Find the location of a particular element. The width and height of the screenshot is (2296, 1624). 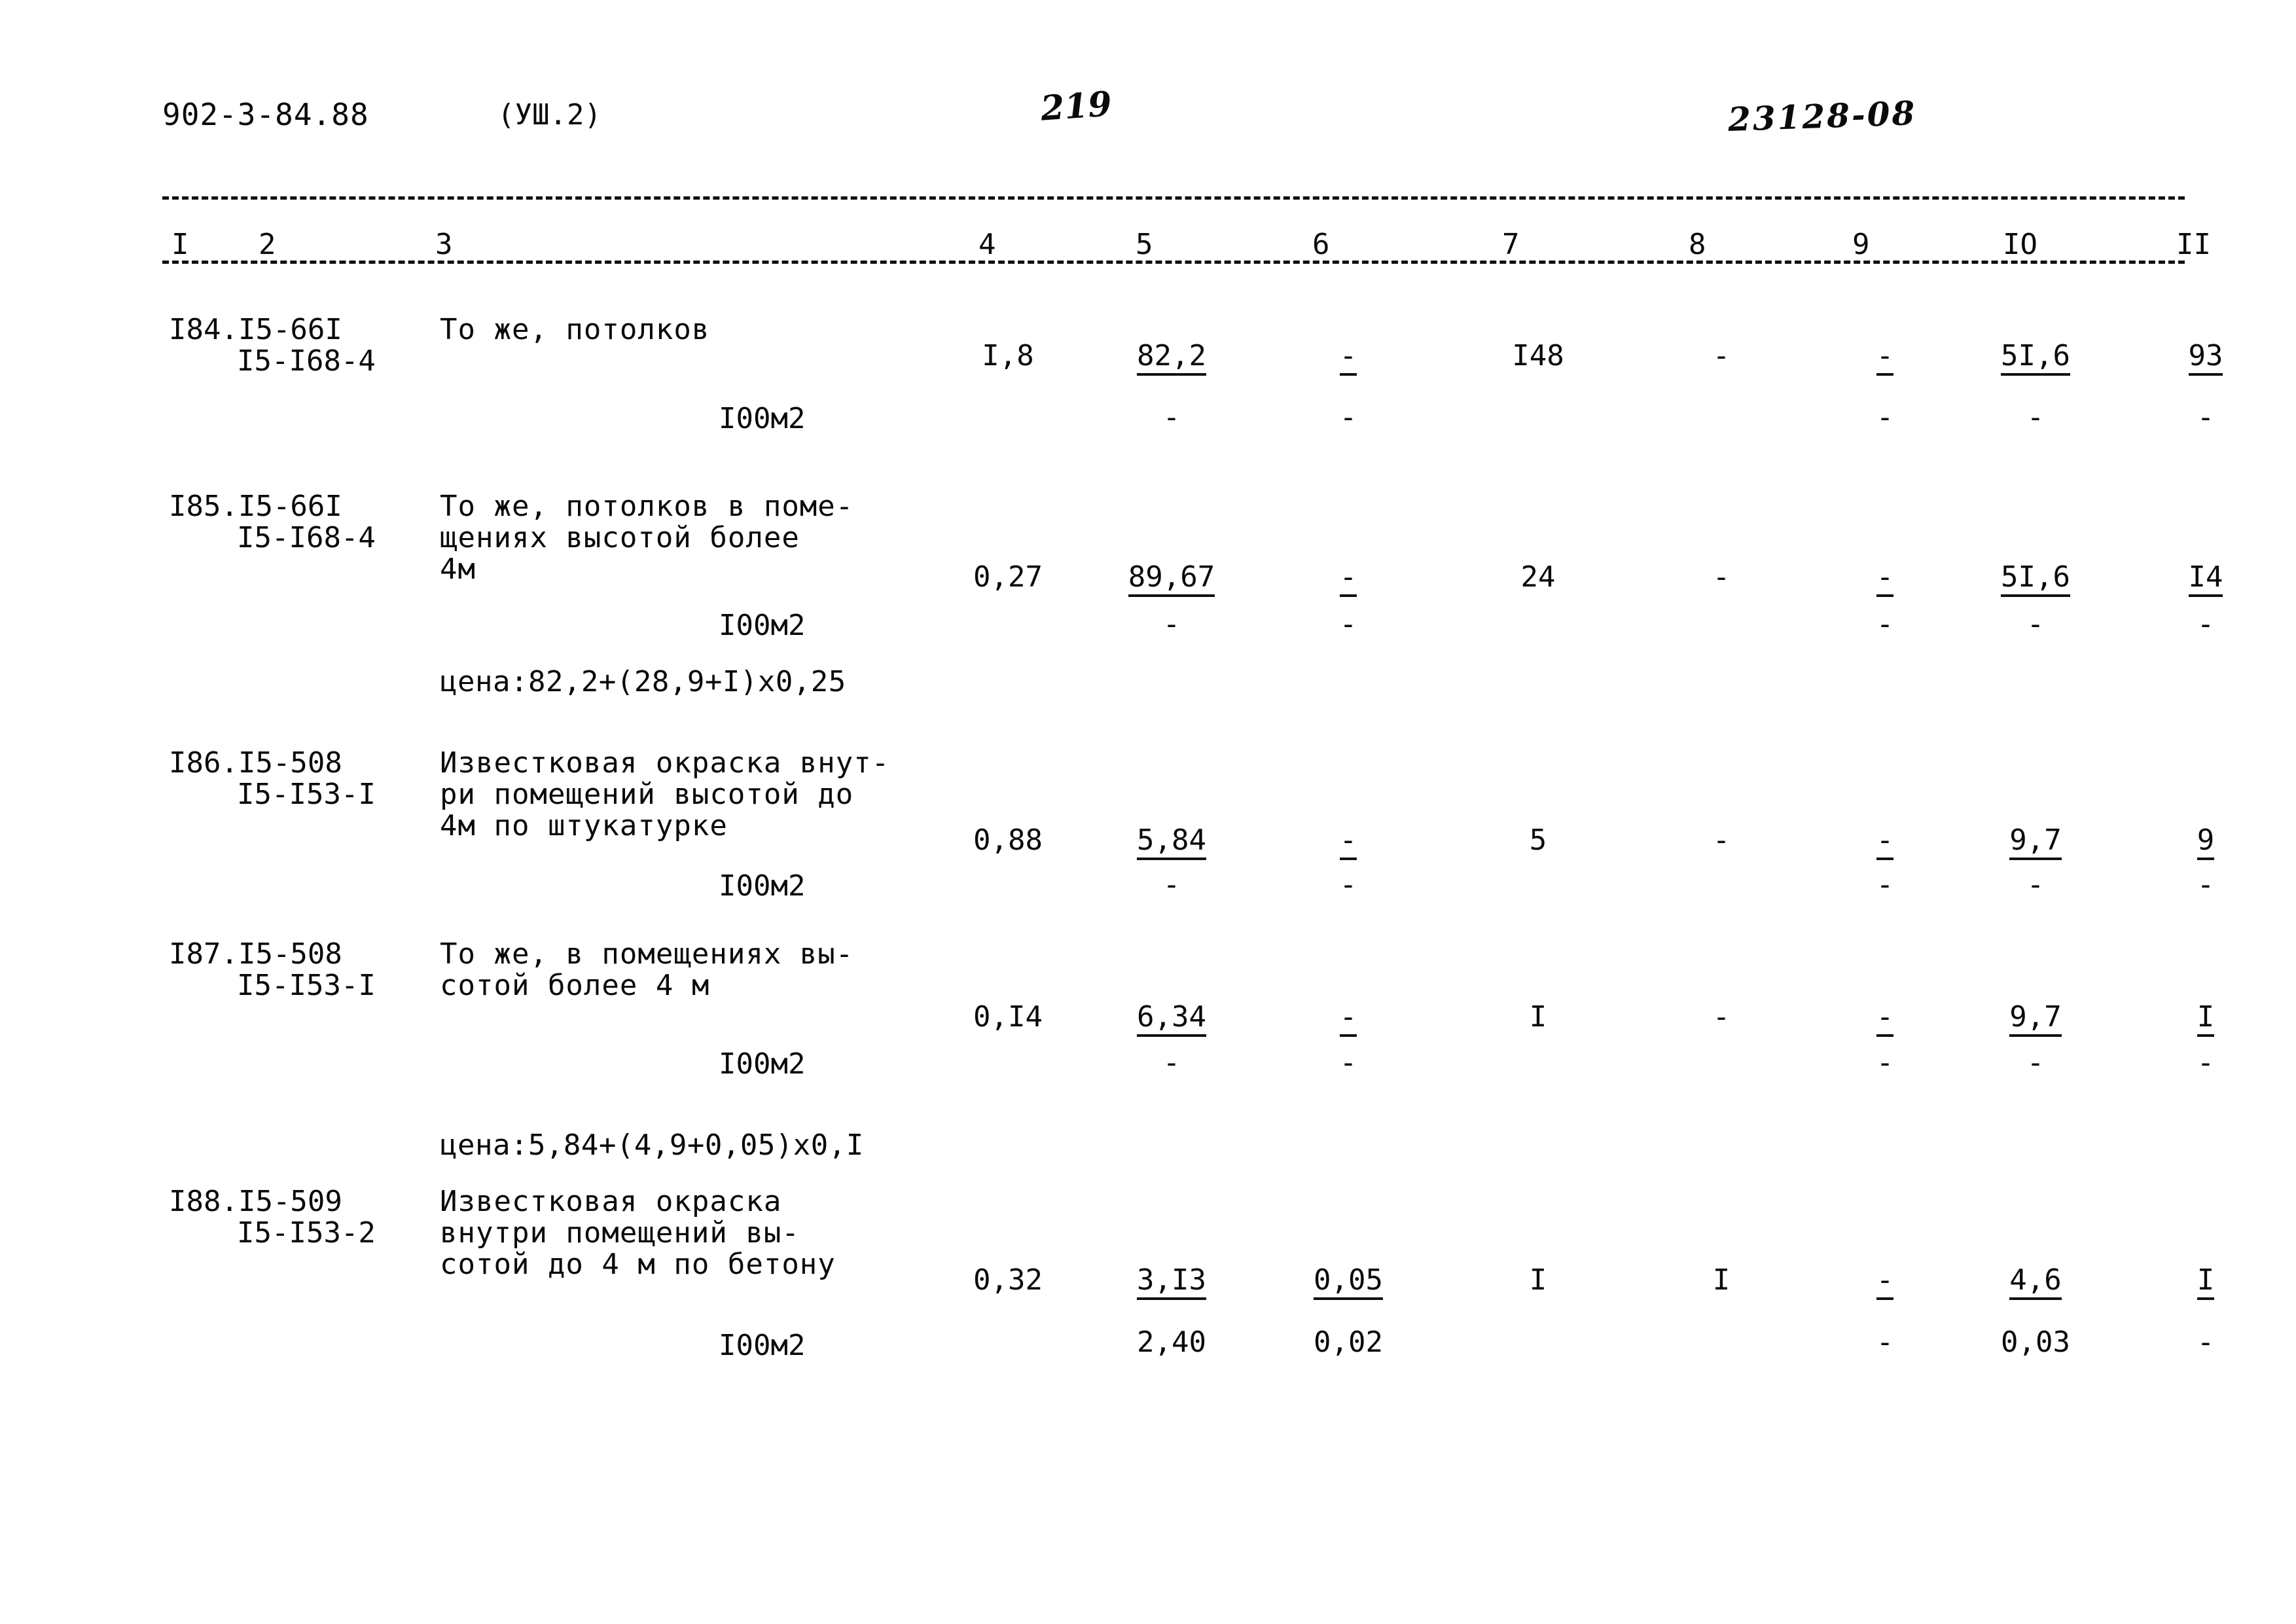

column-number-8: 8 is located at coordinates (1697, 244).